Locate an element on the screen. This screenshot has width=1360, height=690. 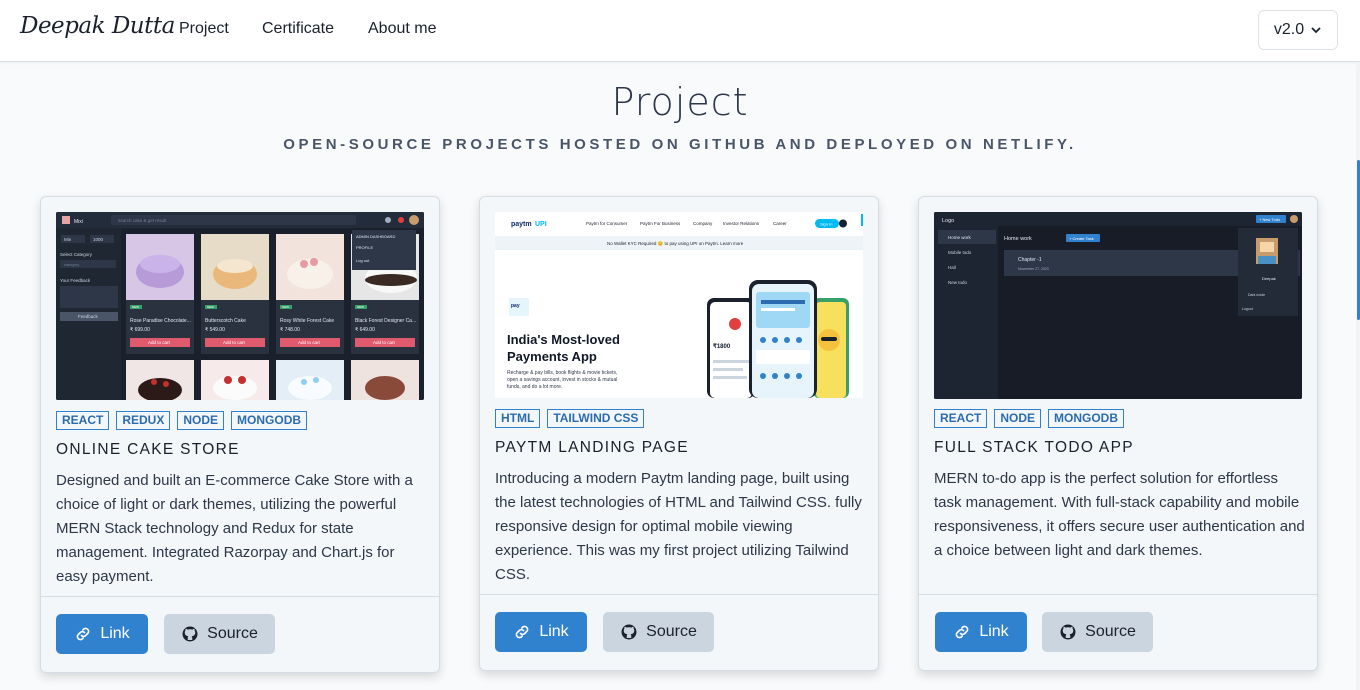
svg-text: ₹ 748.00 is located at coordinates (290, 330).